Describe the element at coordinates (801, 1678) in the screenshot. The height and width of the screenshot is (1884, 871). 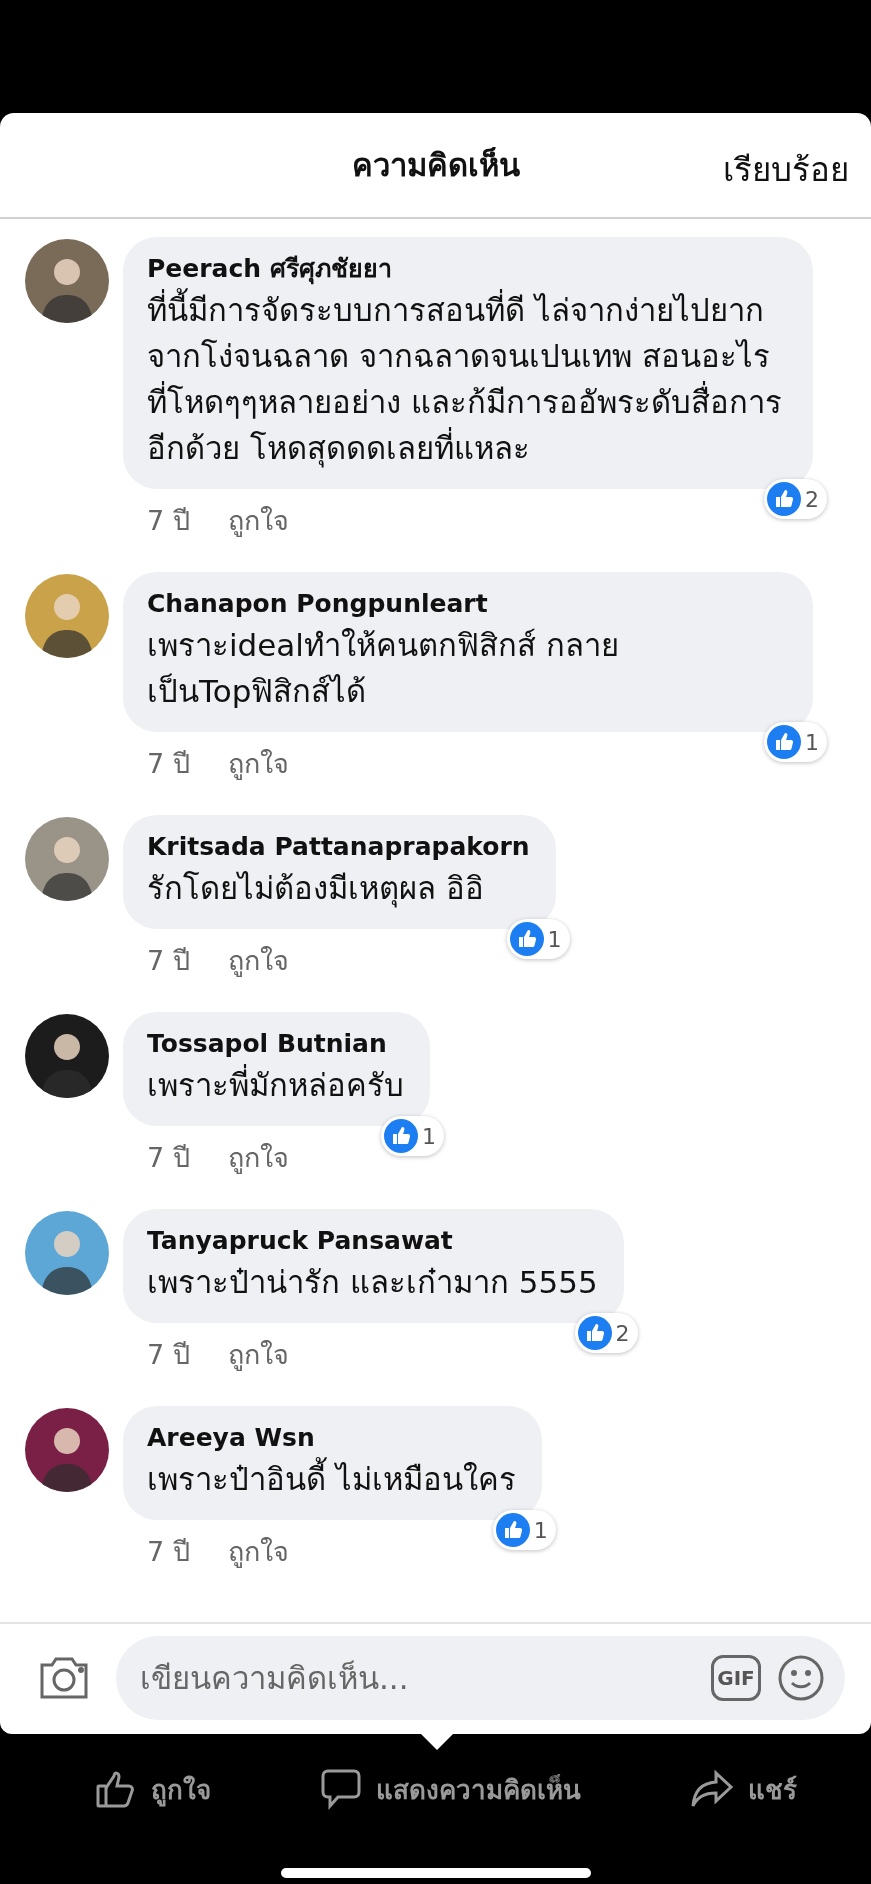
I see `emoji-icon` at that location.